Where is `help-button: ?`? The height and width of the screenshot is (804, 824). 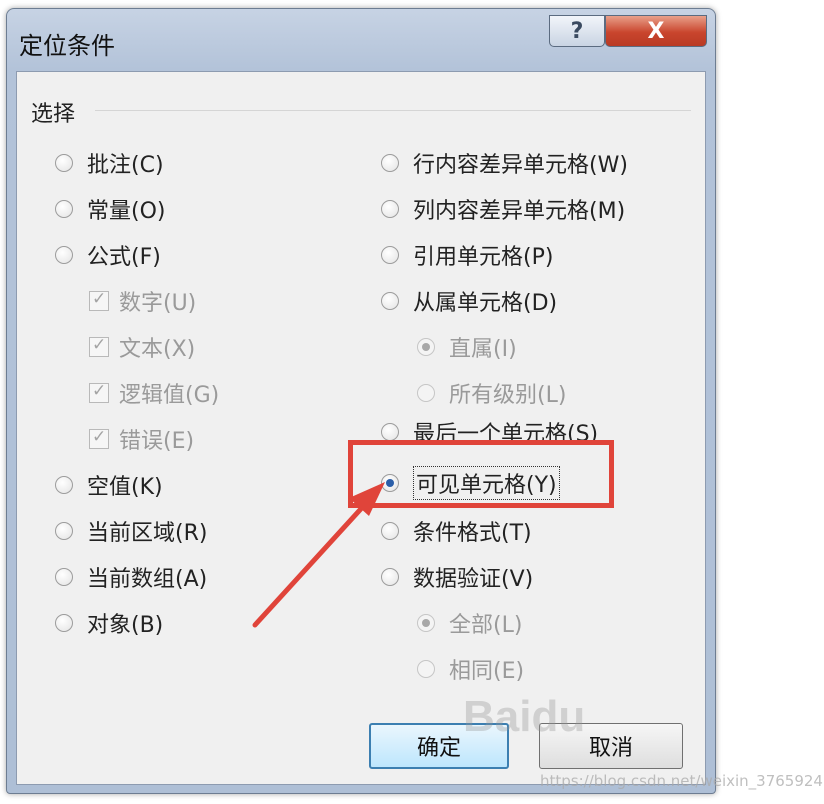 help-button: ? is located at coordinates (577, 31).